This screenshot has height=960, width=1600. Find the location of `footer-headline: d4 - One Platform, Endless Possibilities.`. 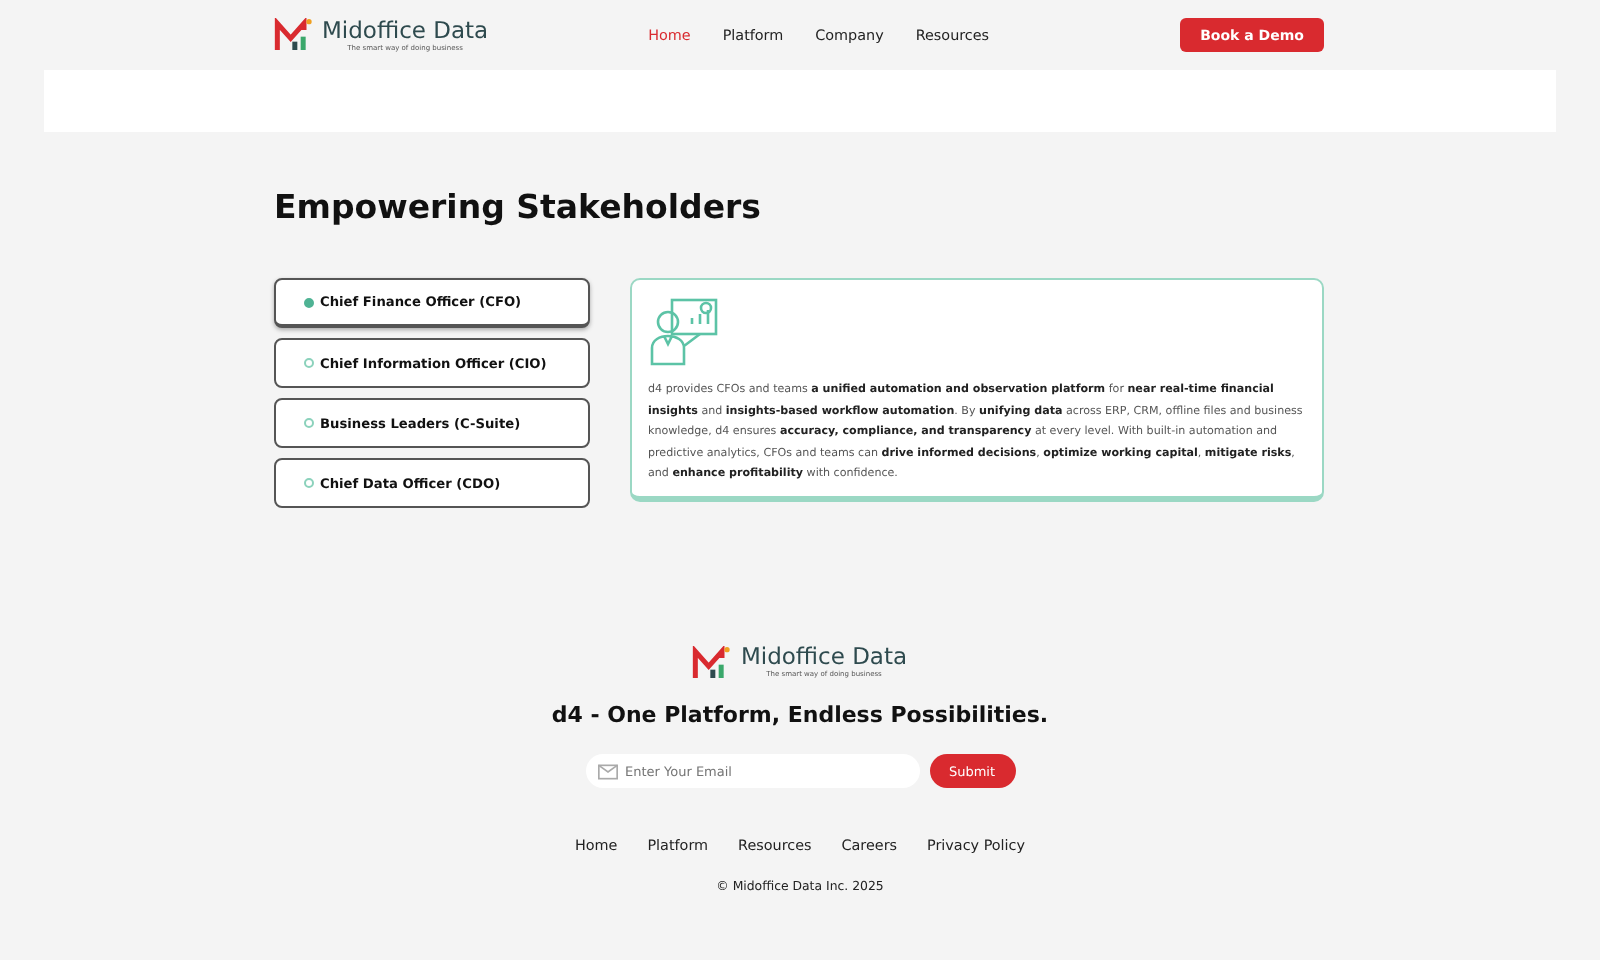

footer-headline: d4 - One Platform, Endless Possibilities. is located at coordinates (800, 715).